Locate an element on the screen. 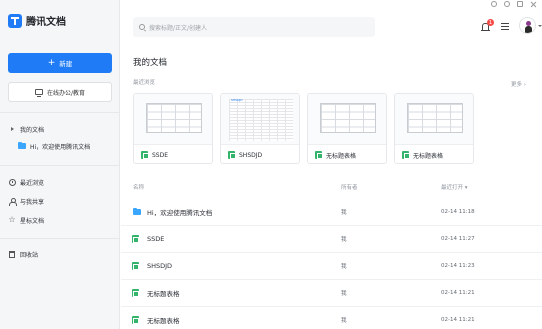  recent-card: SHSDJD SHSDJD is located at coordinates (260, 128).